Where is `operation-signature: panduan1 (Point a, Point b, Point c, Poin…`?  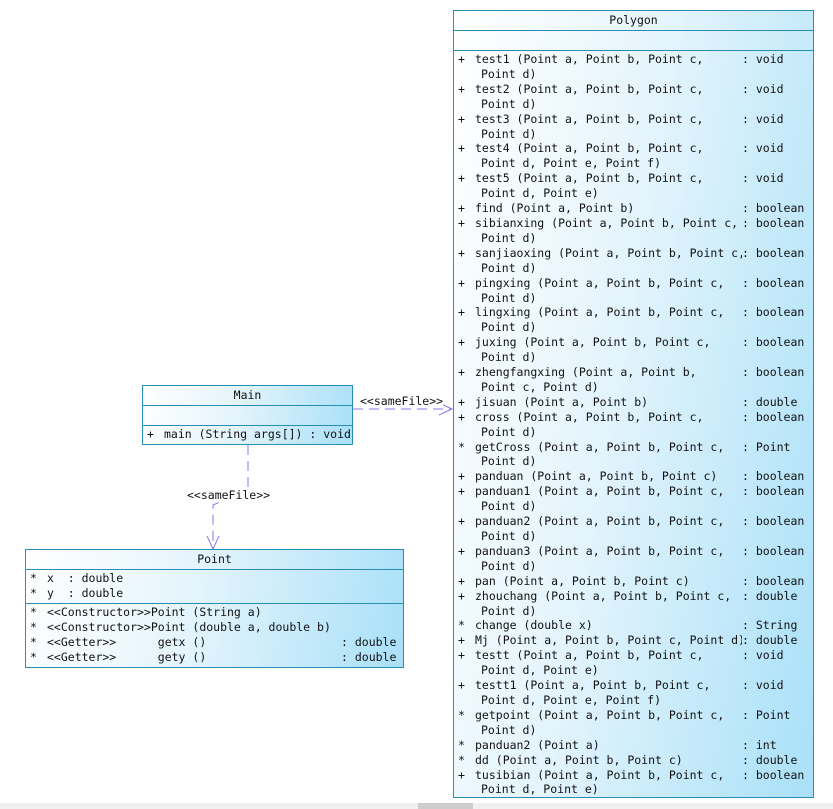 operation-signature: panduan1 (Point a, Point b, Point c, Poin… is located at coordinates (608, 499).